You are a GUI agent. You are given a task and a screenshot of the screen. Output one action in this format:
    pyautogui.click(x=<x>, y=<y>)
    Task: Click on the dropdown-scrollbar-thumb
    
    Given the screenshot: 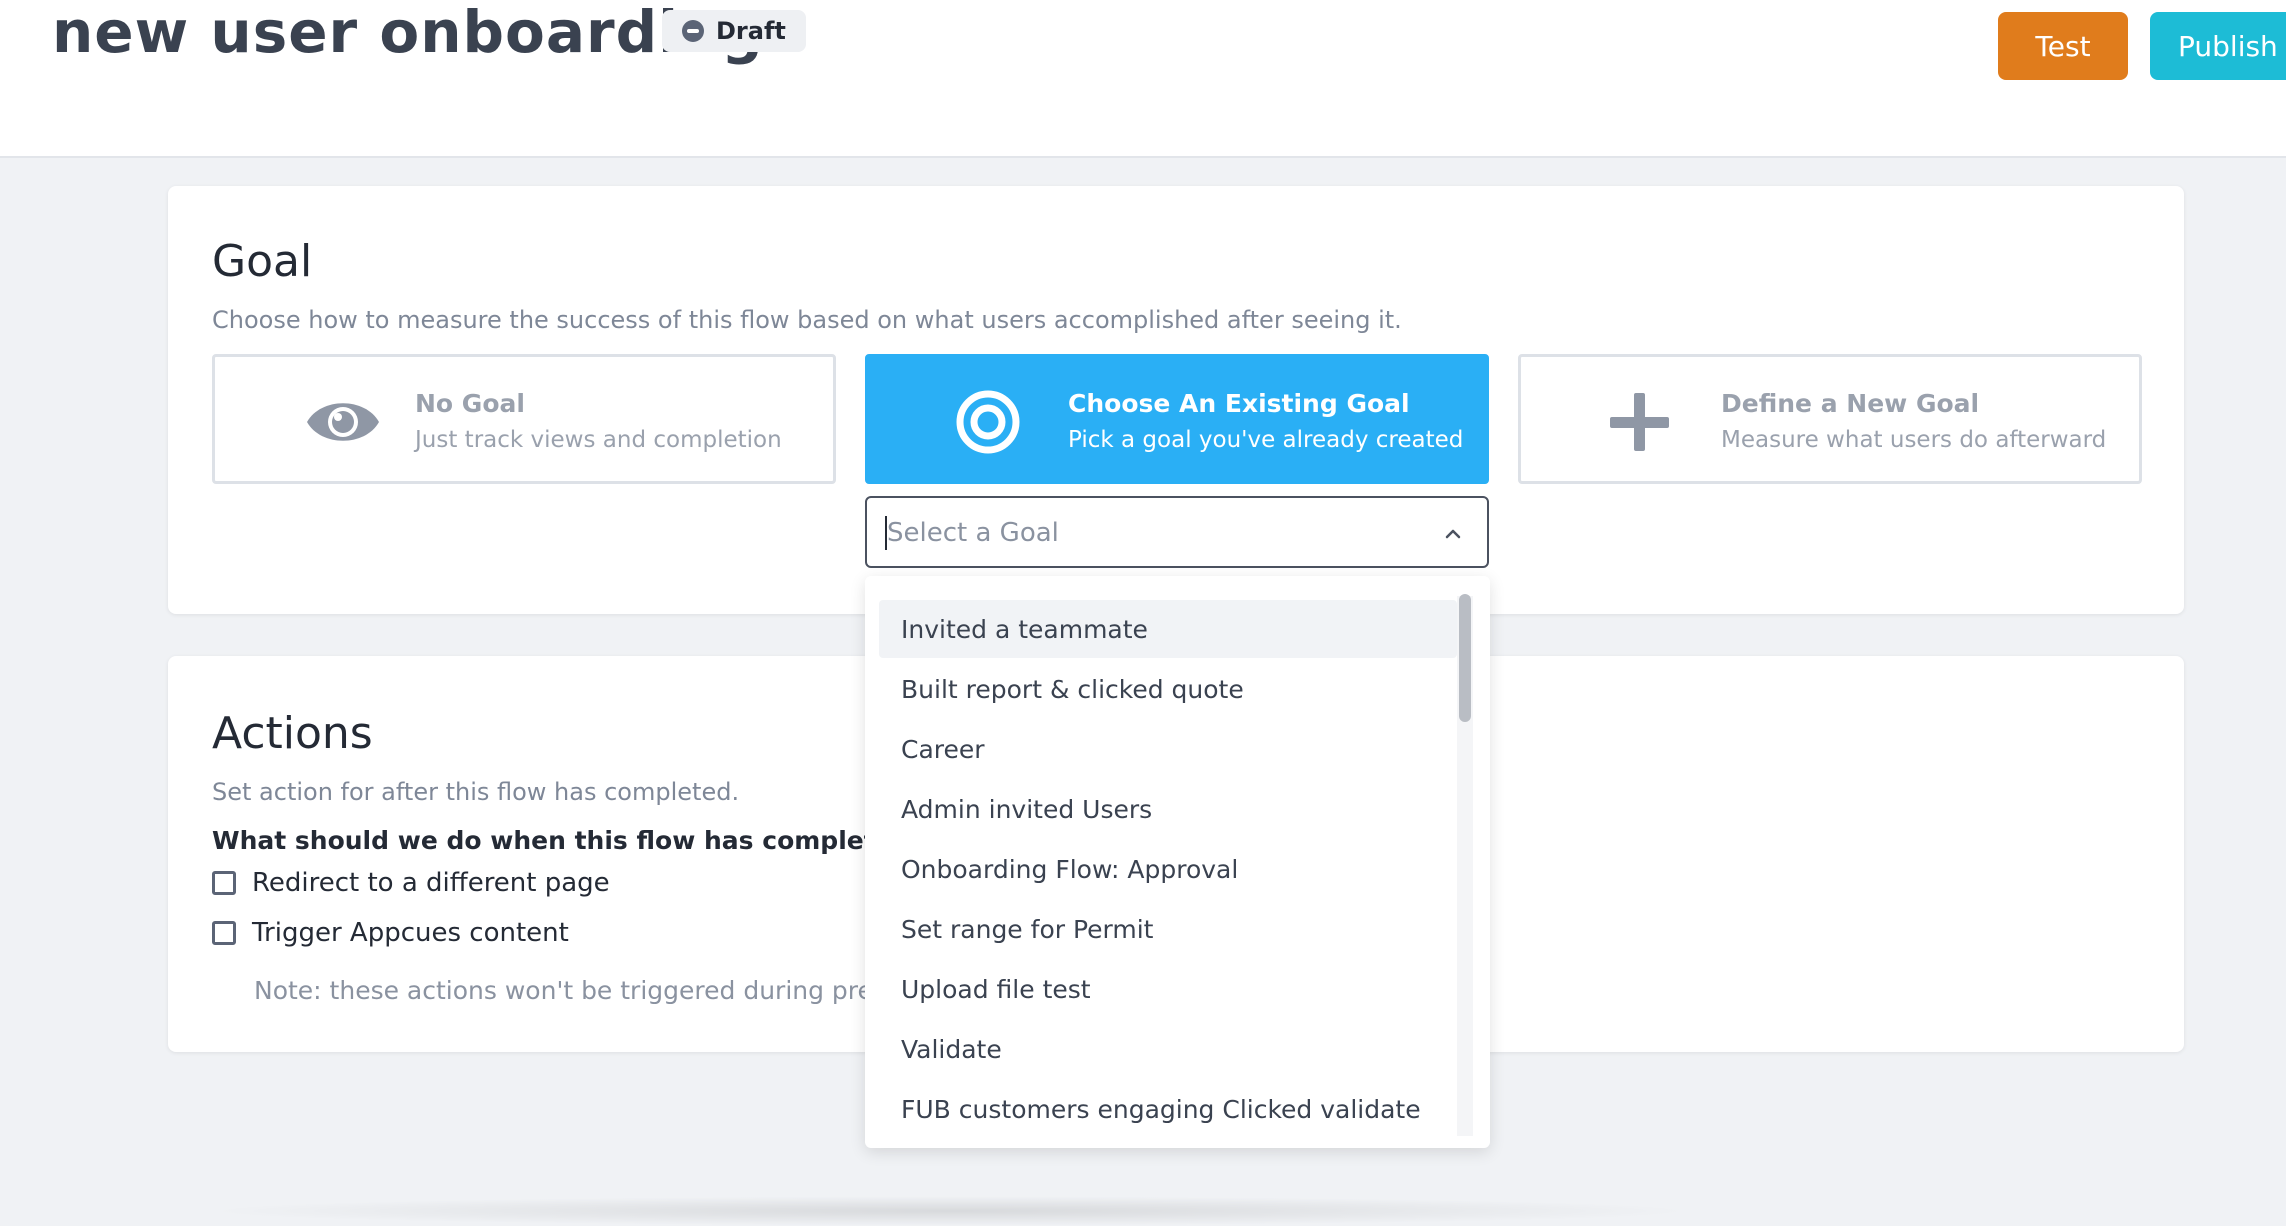 What is the action you would take?
    pyautogui.click(x=1465, y=658)
    